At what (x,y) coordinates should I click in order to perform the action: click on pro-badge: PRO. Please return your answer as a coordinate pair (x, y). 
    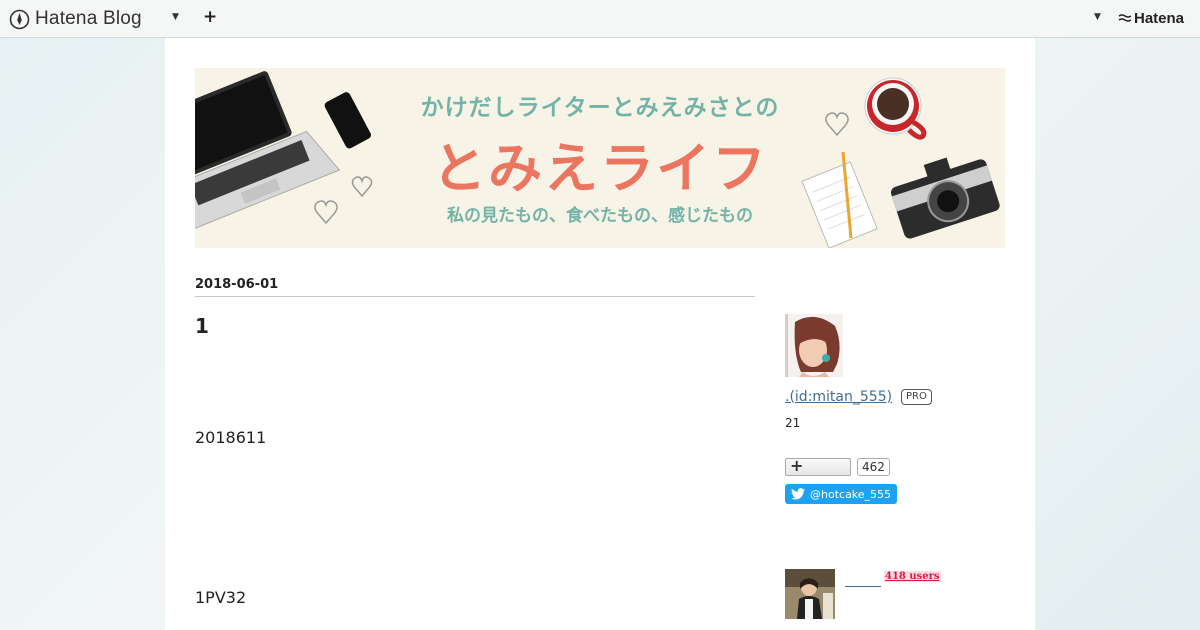
    Looking at the image, I should click on (916, 397).